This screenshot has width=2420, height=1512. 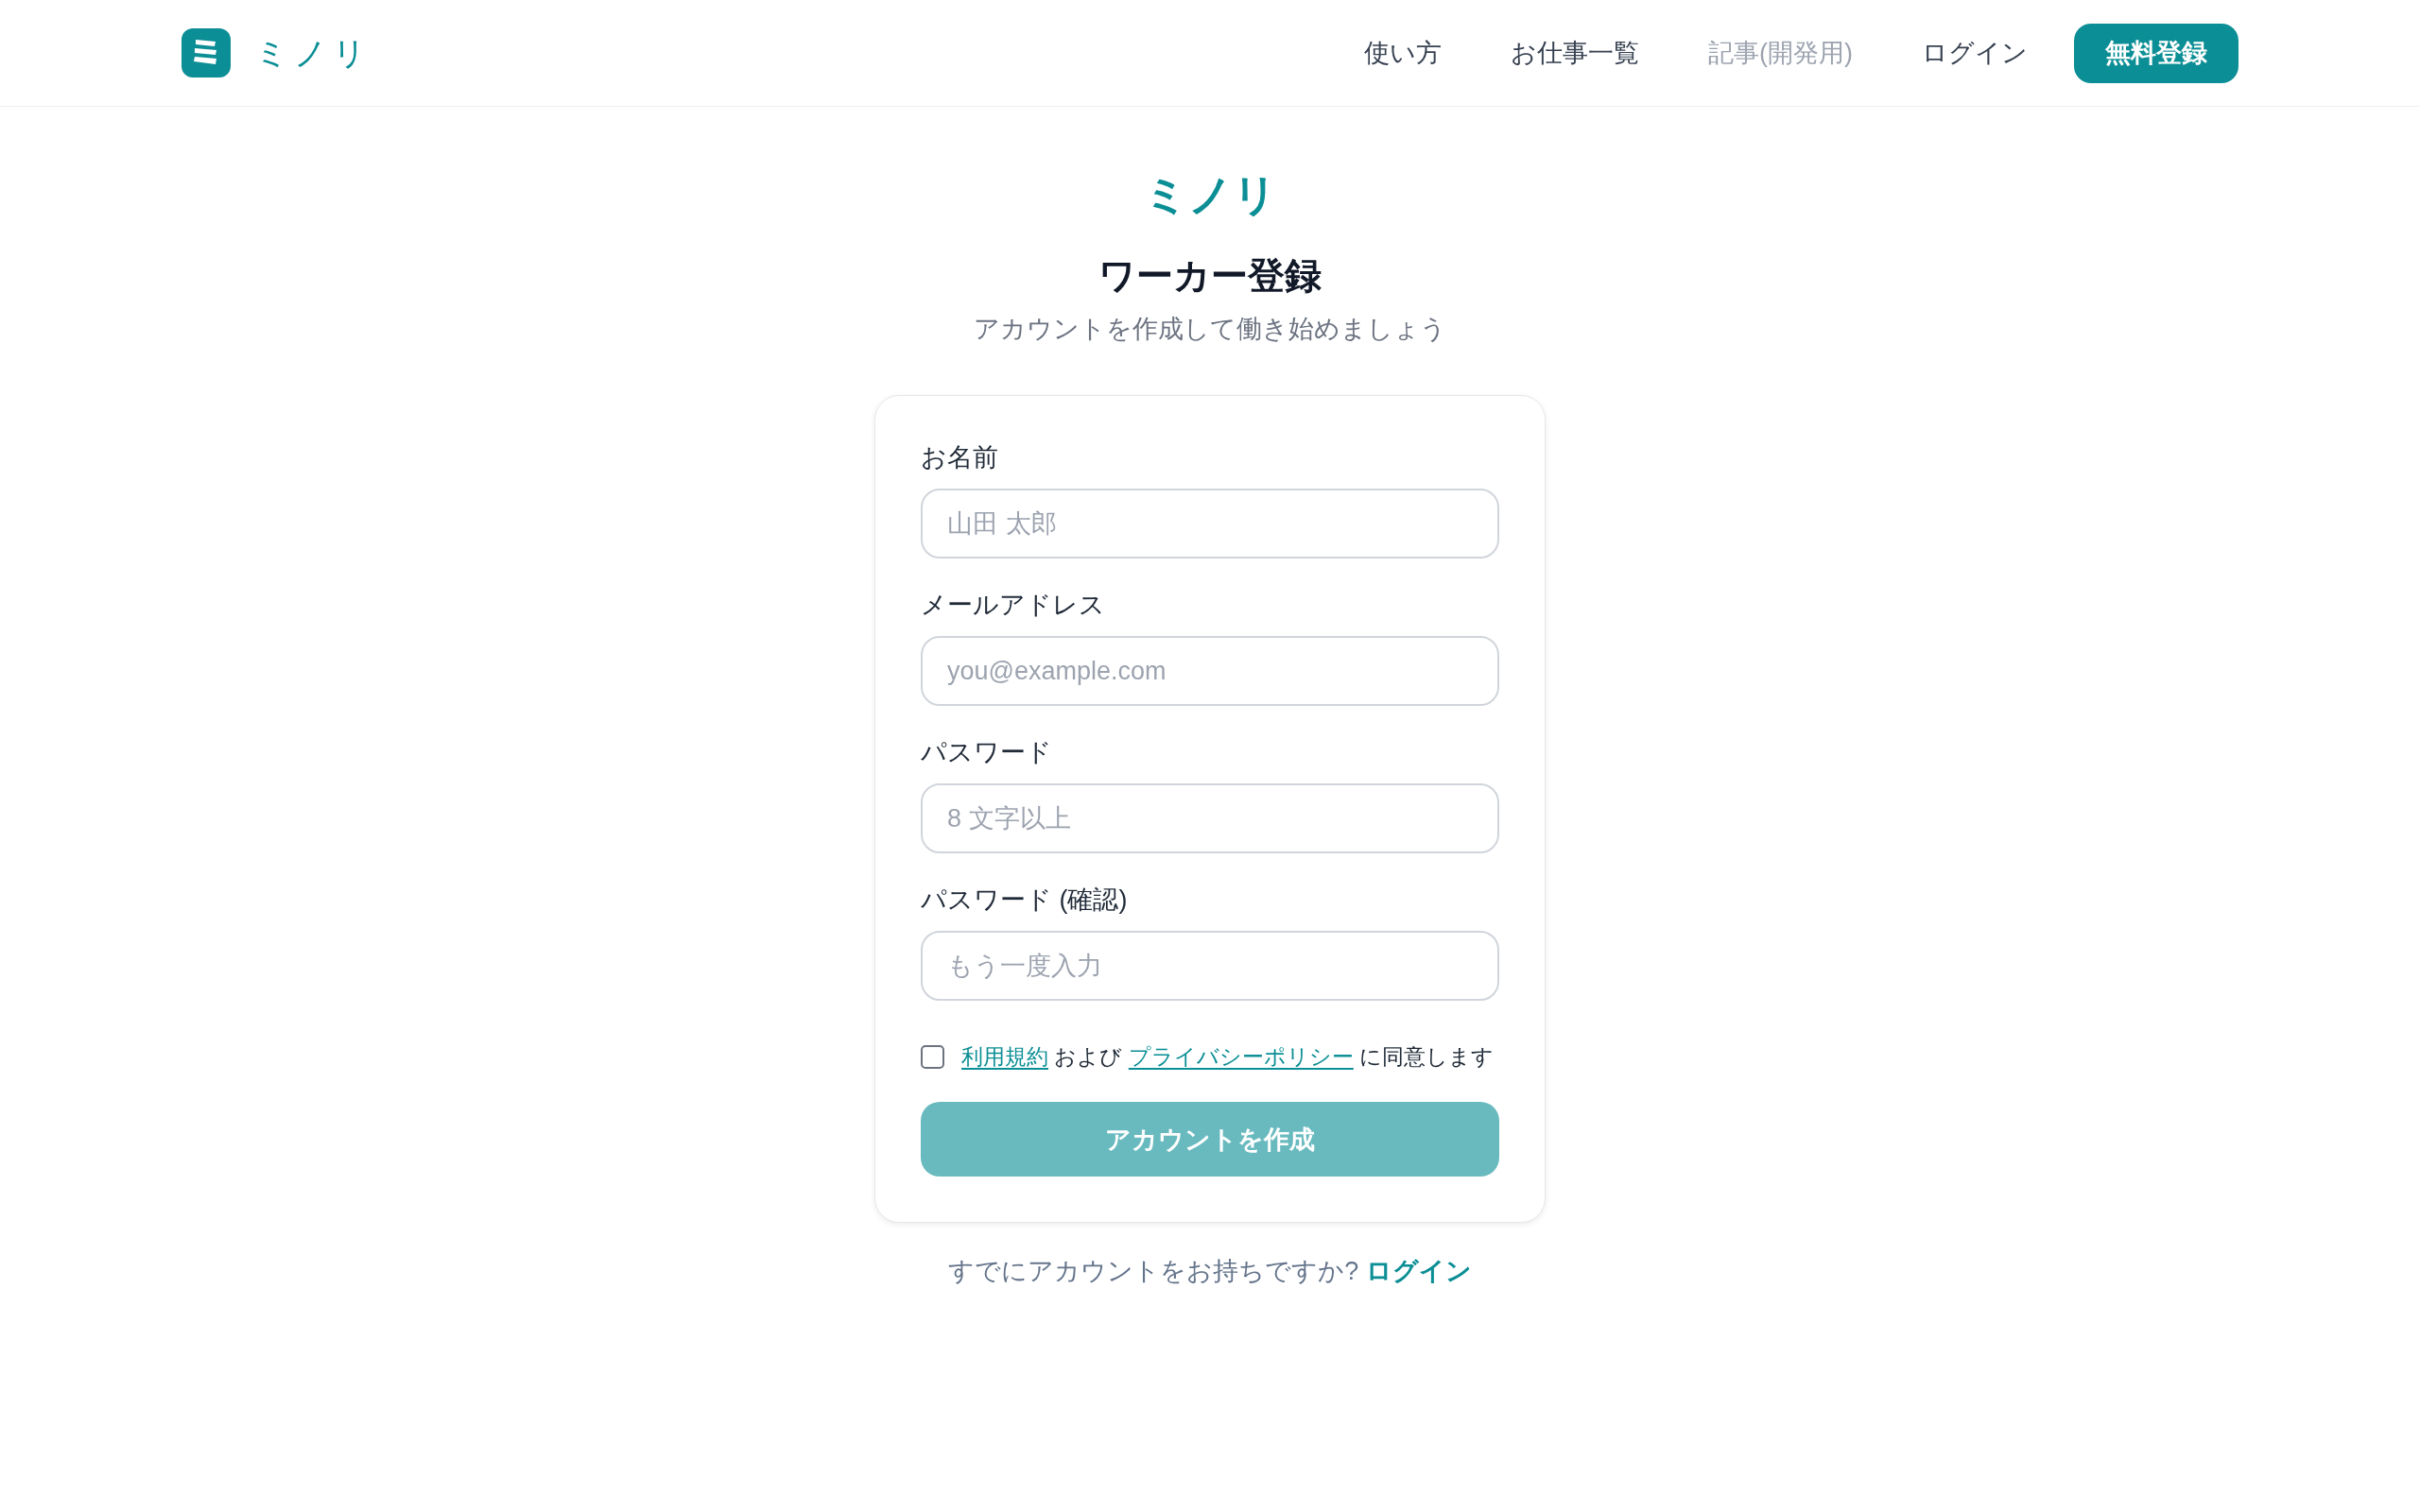 I want to click on checkbox, so click(x=932, y=1056).